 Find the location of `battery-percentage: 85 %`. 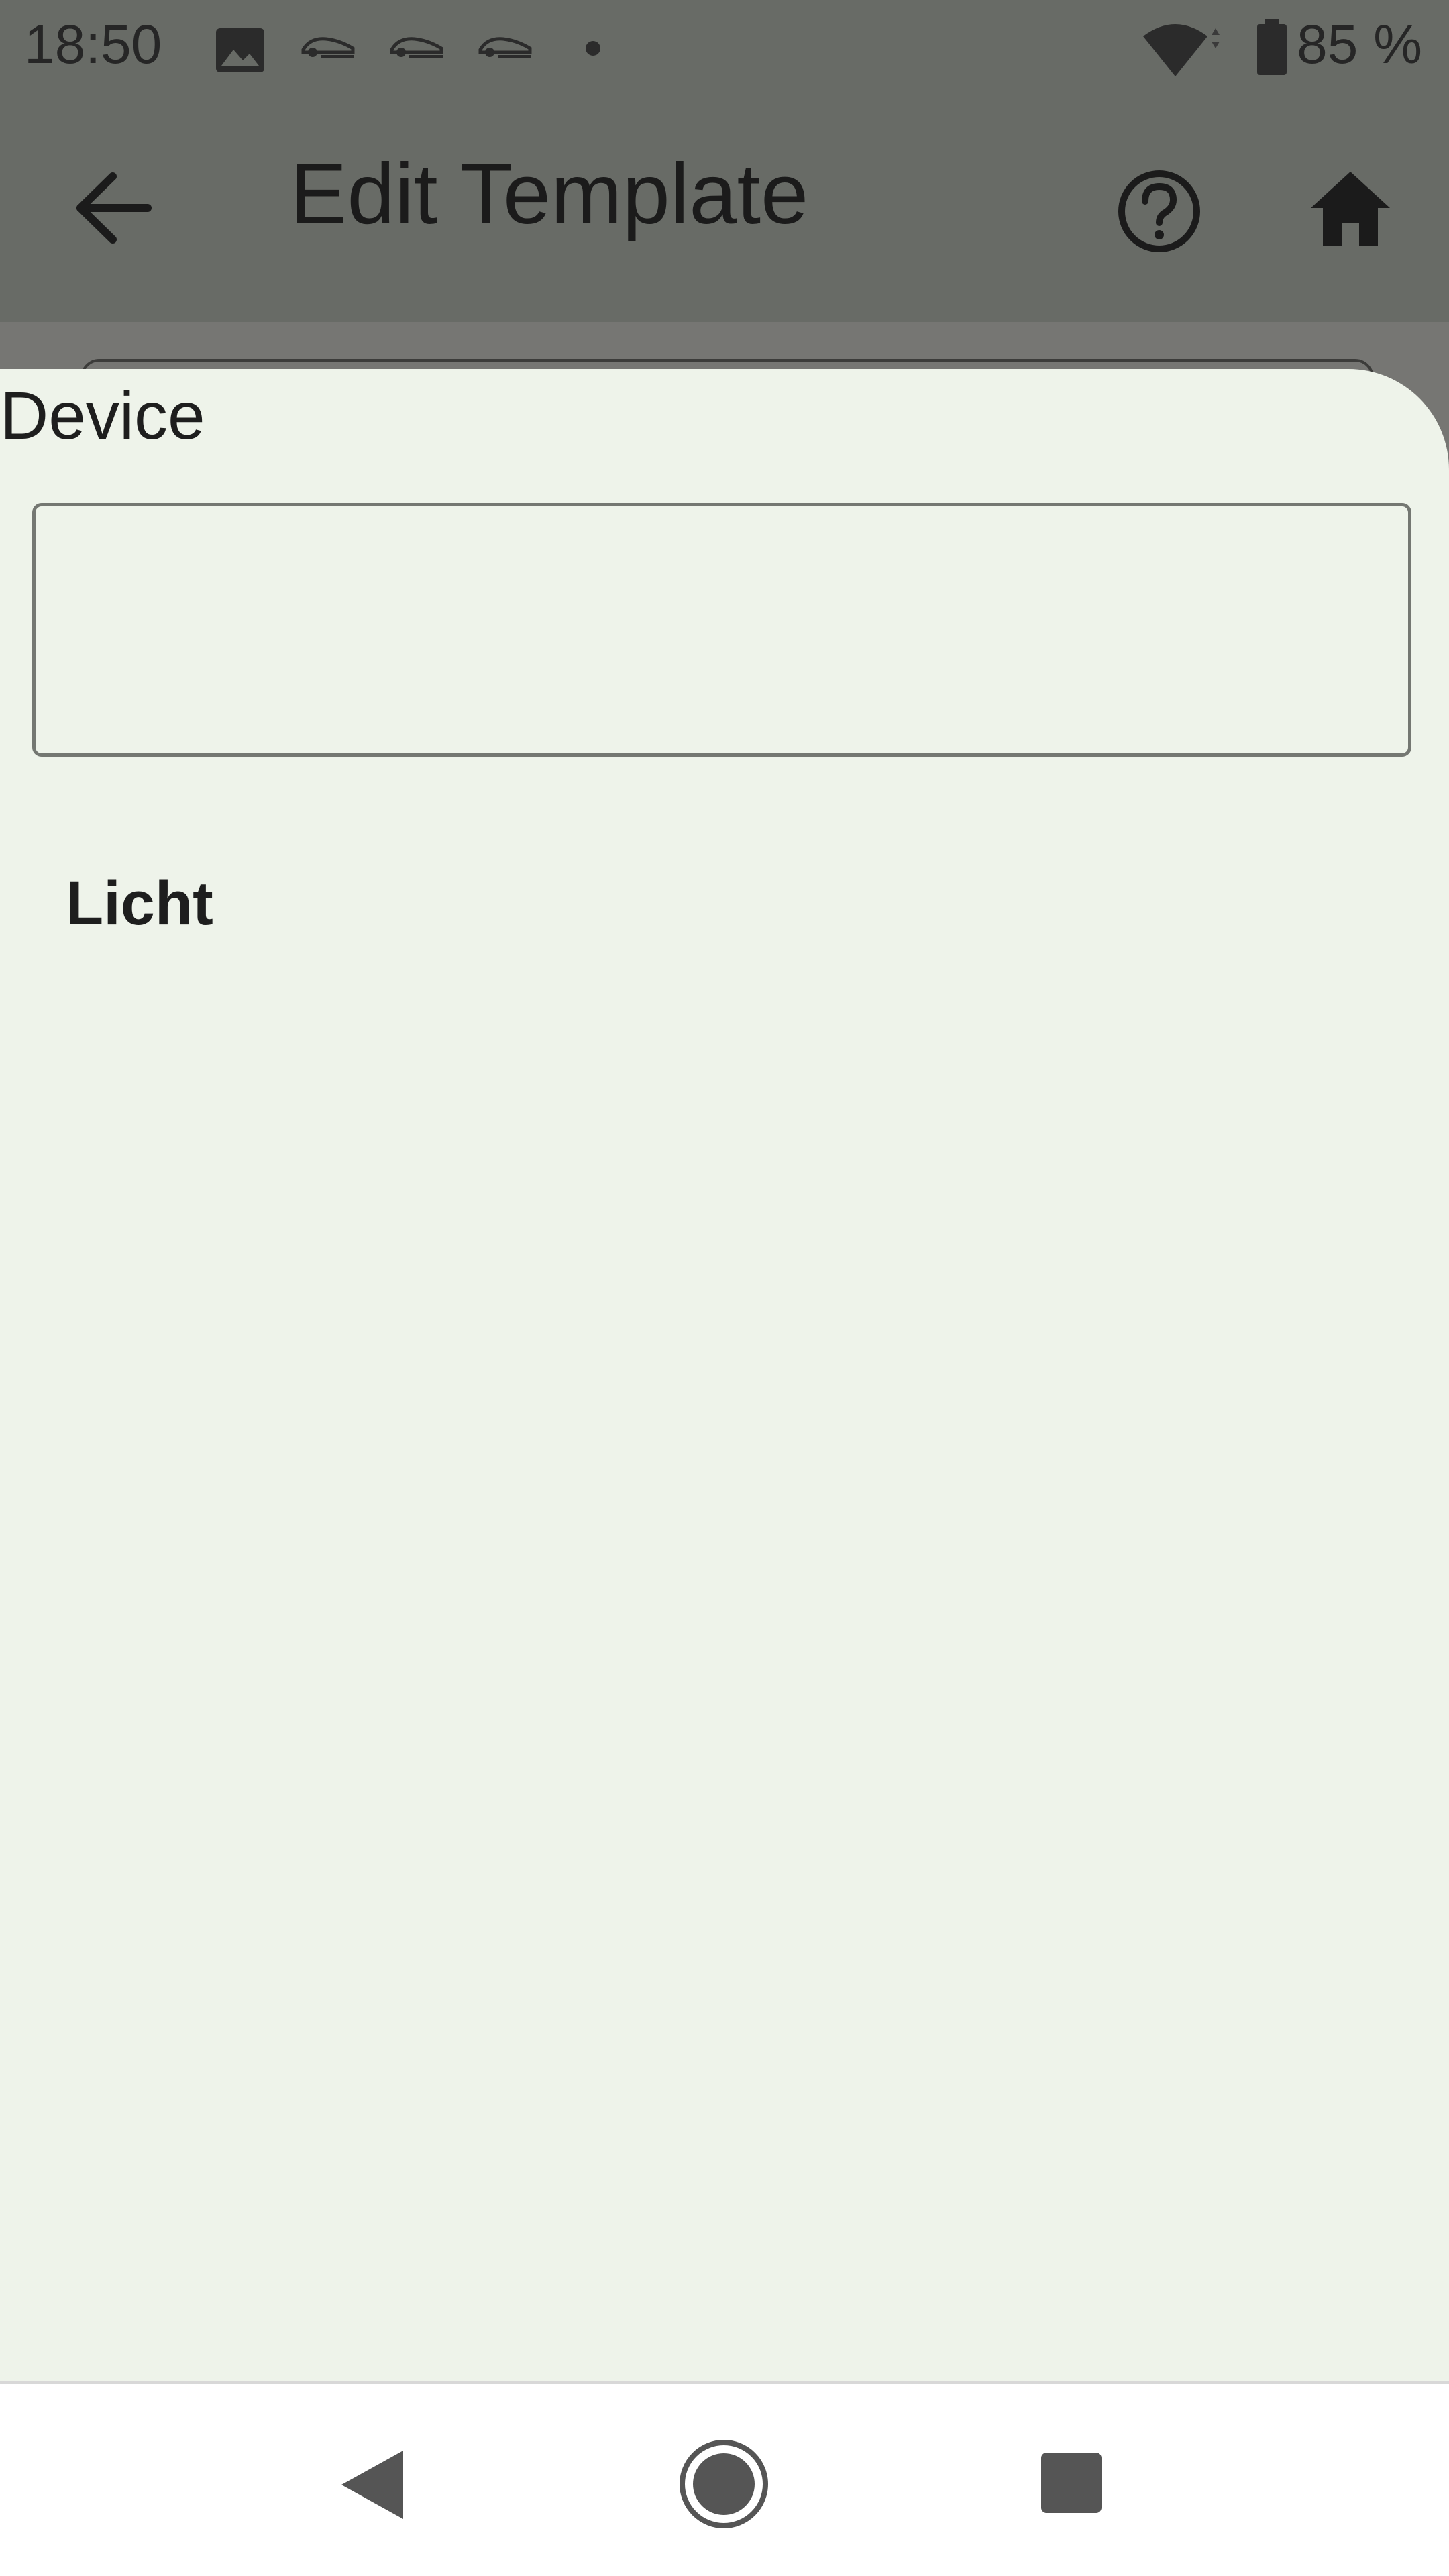

battery-percentage: 85 % is located at coordinates (1359, 44).